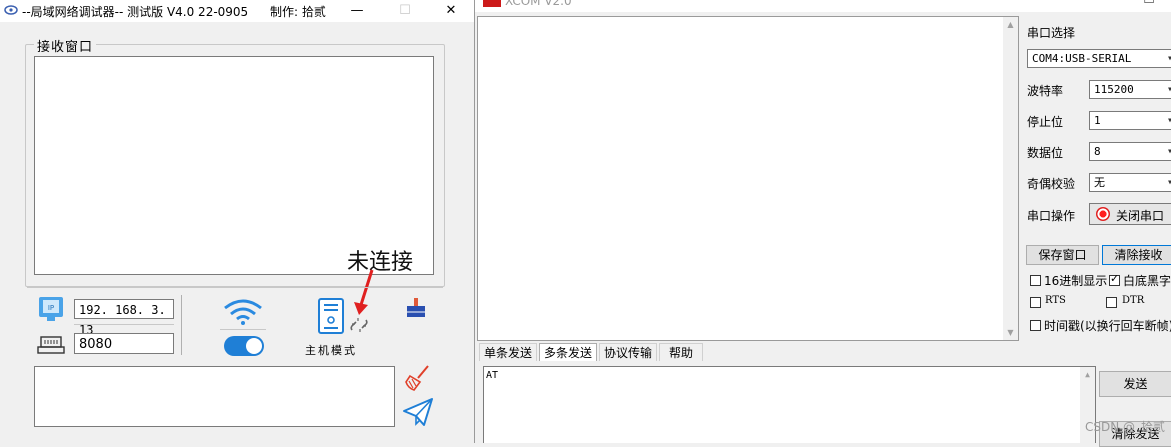  What do you see at coordinates (65, 45) in the screenshot?
I see `receive-window-label: 接收窗口` at bounding box center [65, 45].